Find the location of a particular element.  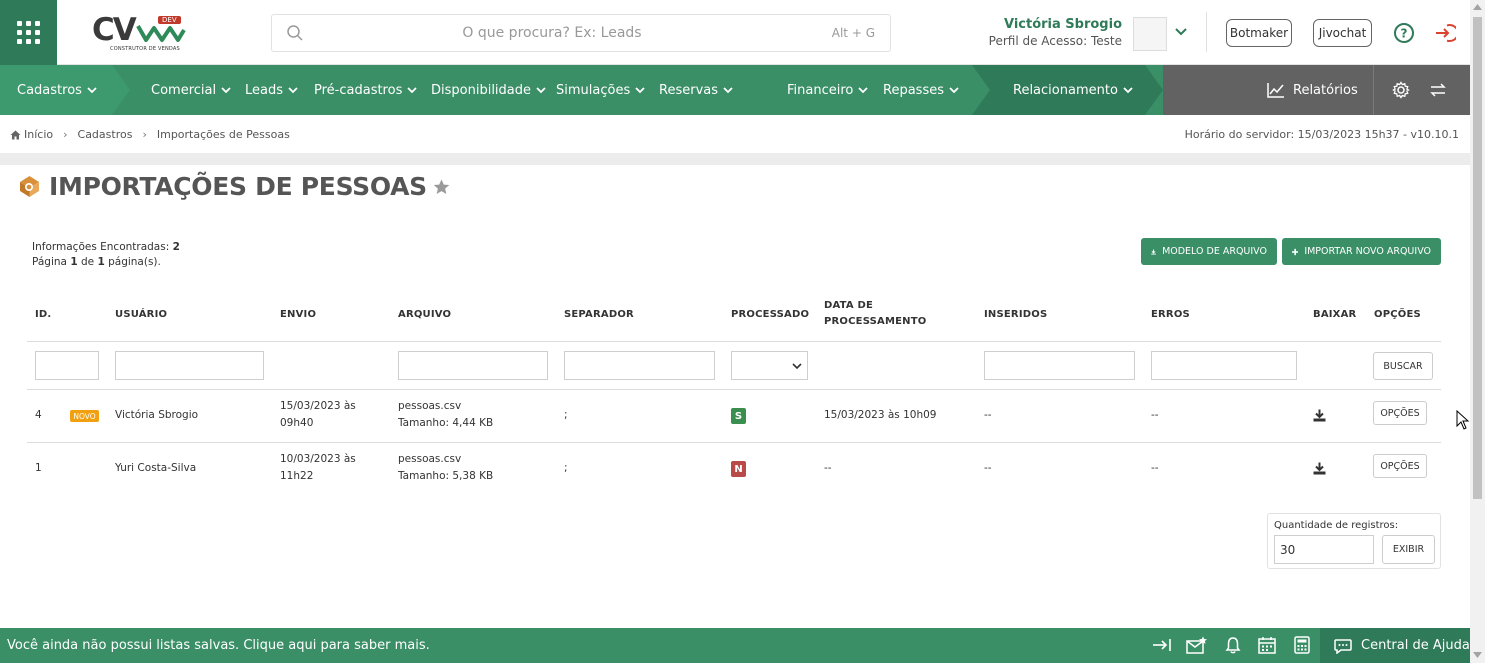

apps-menu-button is located at coordinates (28, 32).